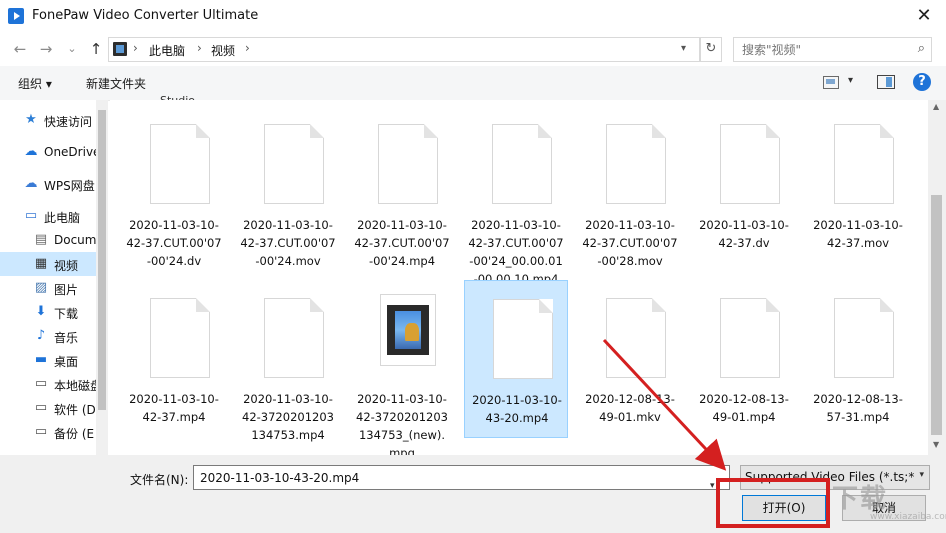 This screenshot has width=946, height=533. I want to click on video-icon: ▦, so click(41, 263).